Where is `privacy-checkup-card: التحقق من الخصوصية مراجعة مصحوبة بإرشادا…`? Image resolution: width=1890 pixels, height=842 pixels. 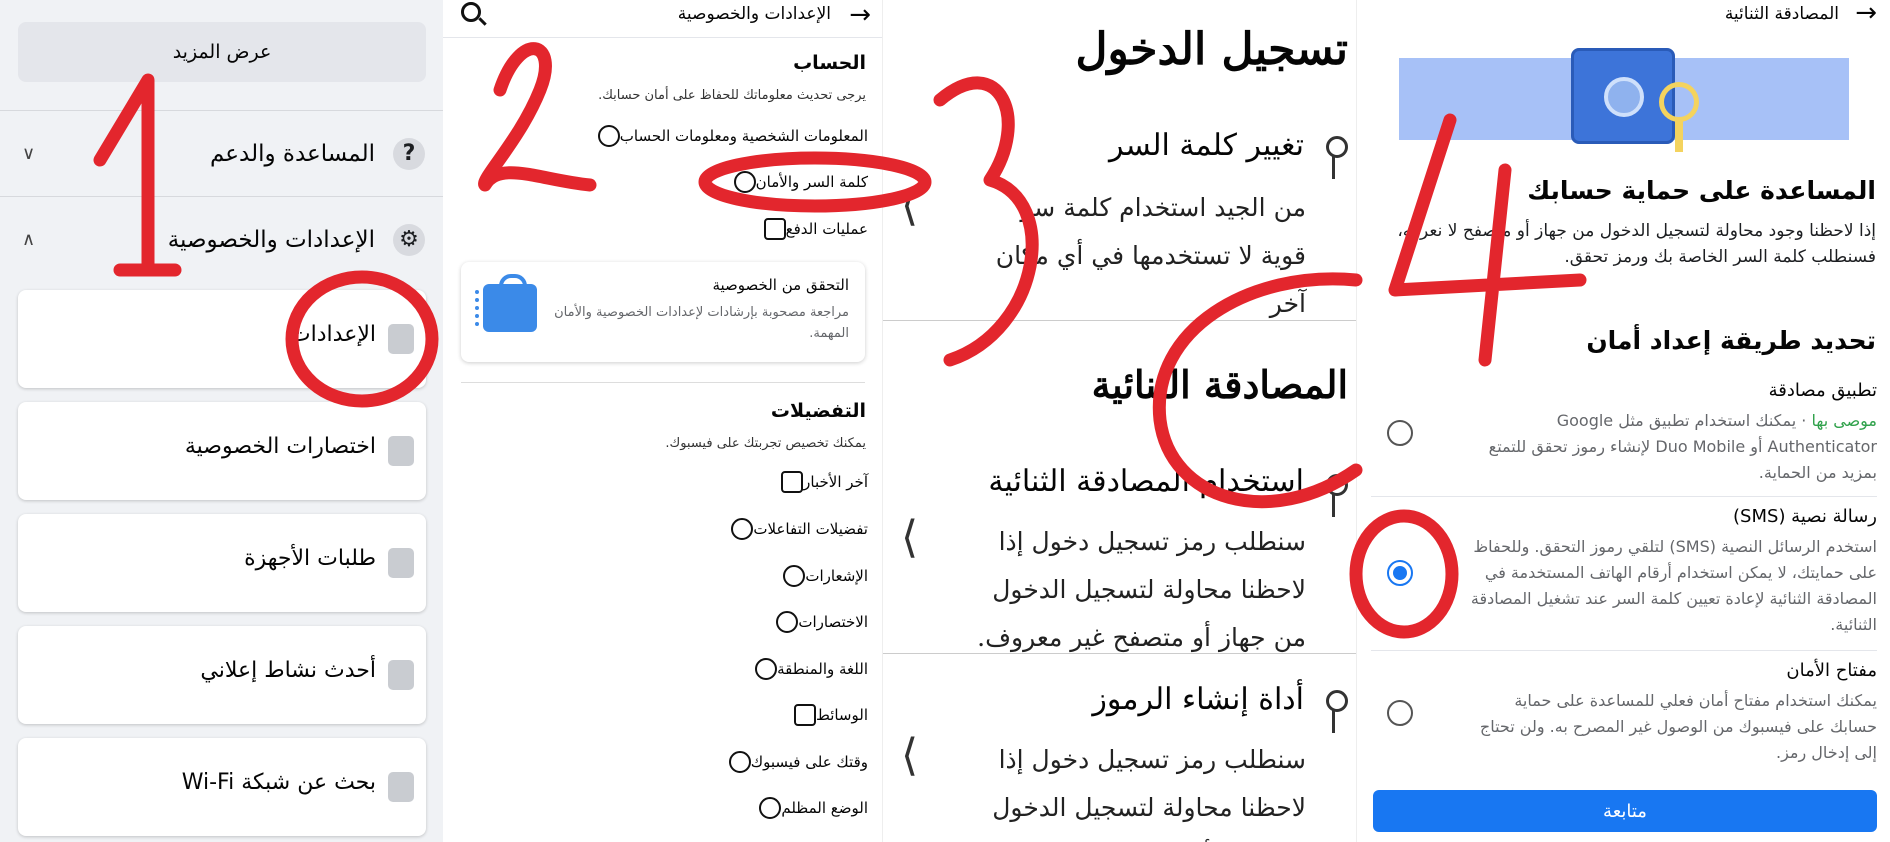 privacy-checkup-card: التحقق من الخصوصية مراجعة مصحوبة بإرشادا… is located at coordinates (663, 312).